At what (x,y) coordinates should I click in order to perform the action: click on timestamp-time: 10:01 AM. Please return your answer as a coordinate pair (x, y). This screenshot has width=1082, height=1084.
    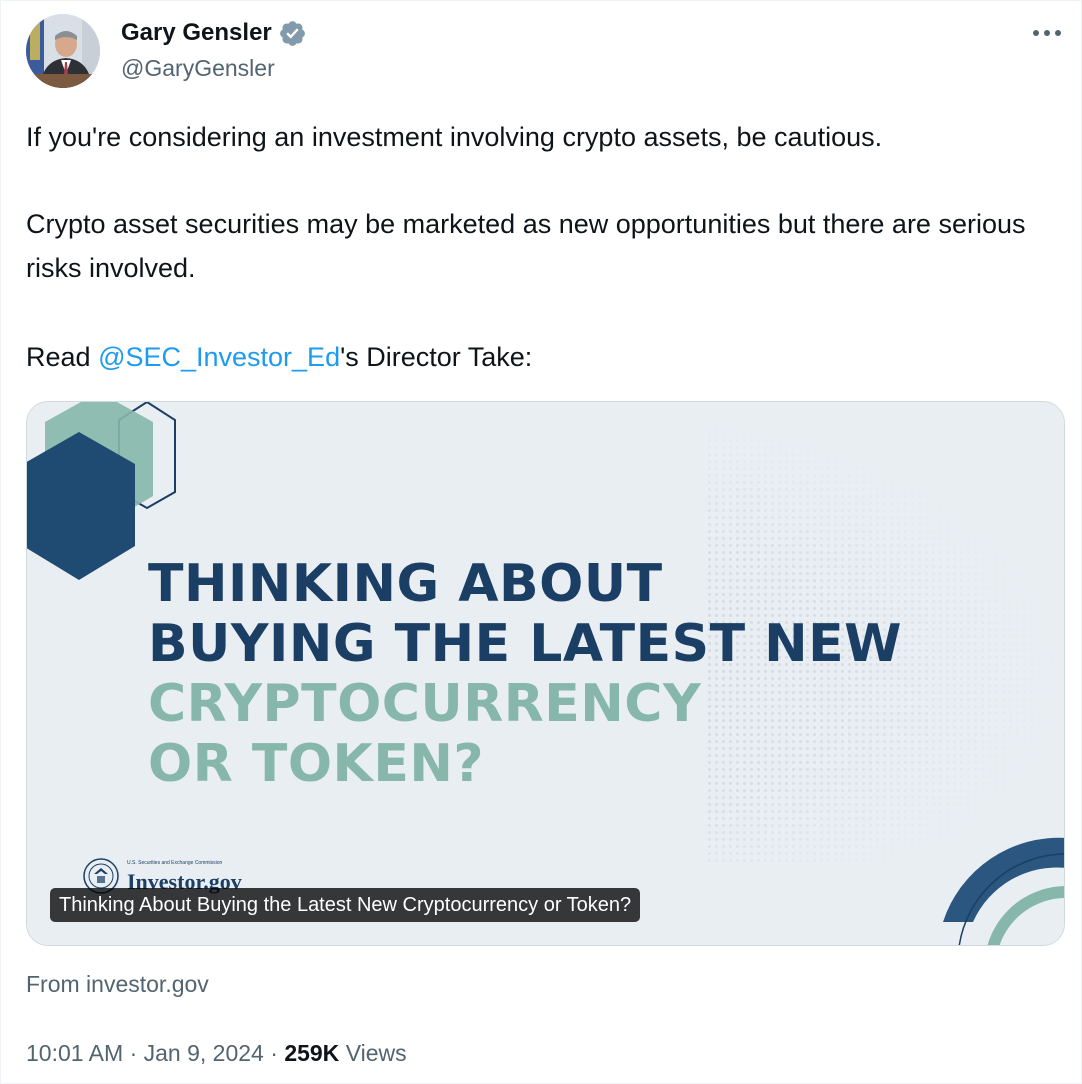
    Looking at the image, I should click on (74, 1053).